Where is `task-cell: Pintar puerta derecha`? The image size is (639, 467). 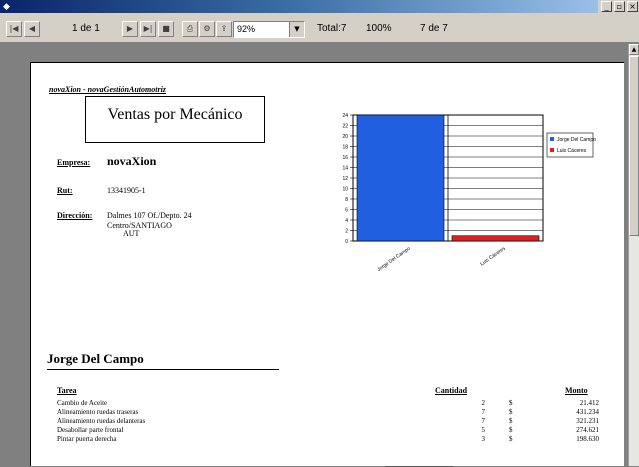
task-cell: Pintar puerta derecha is located at coordinates (87, 439).